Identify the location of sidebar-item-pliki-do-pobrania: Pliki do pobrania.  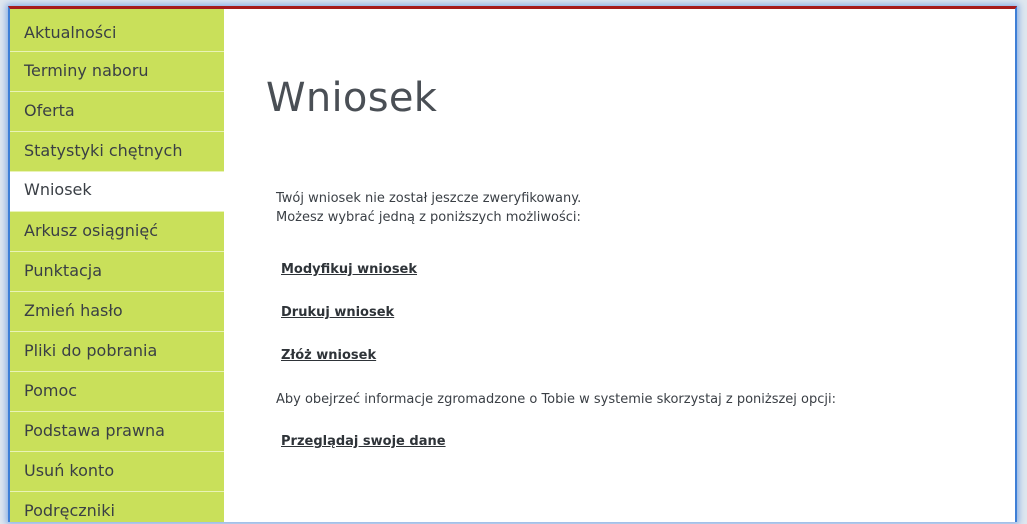
(117, 352).